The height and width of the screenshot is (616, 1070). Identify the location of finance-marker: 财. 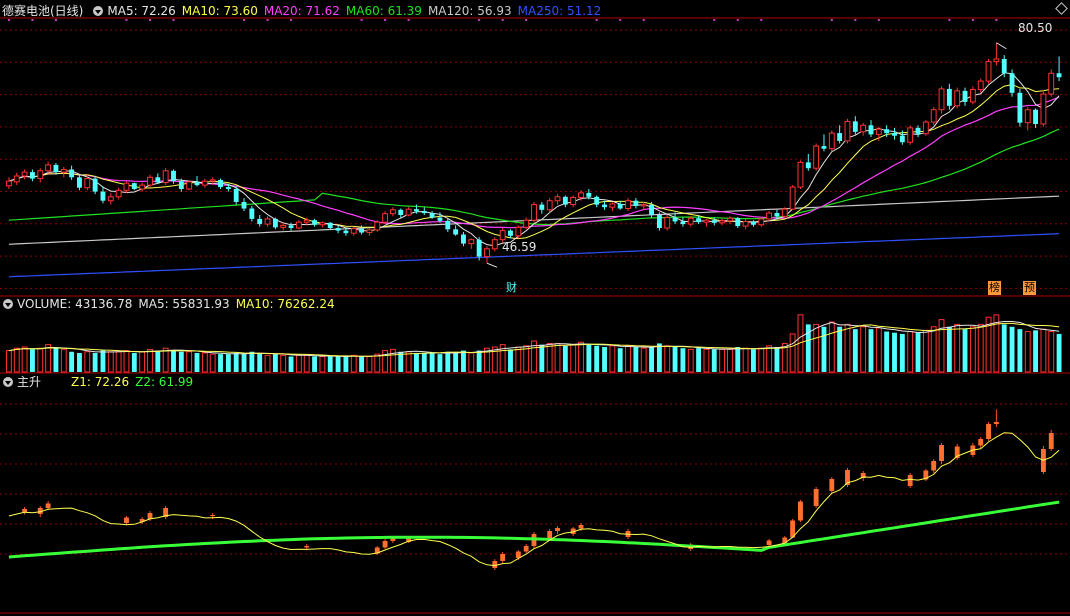
(511, 288).